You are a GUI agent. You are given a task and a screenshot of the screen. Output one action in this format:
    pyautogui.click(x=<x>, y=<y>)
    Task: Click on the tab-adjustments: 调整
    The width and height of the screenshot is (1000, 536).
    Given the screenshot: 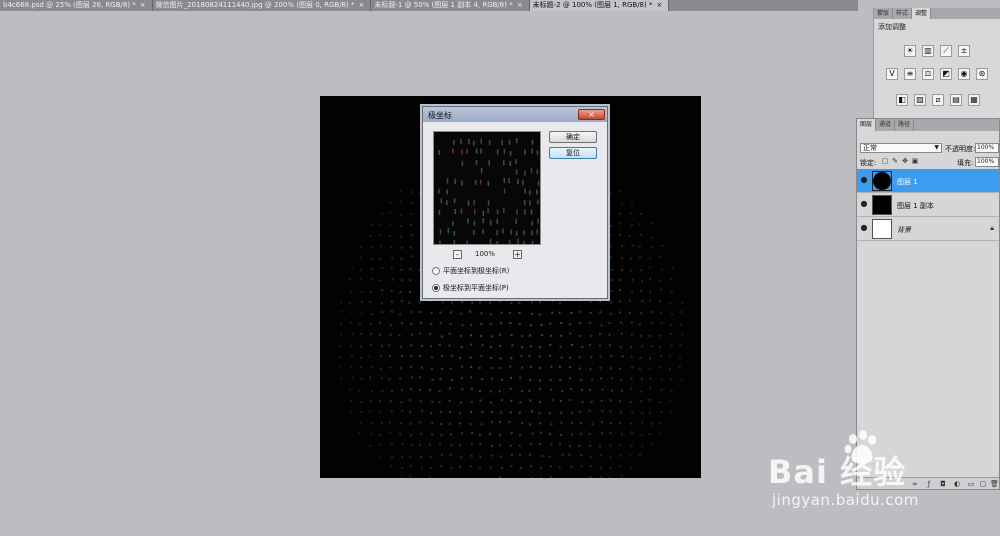 What is the action you would take?
    pyautogui.click(x=922, y=13)
    